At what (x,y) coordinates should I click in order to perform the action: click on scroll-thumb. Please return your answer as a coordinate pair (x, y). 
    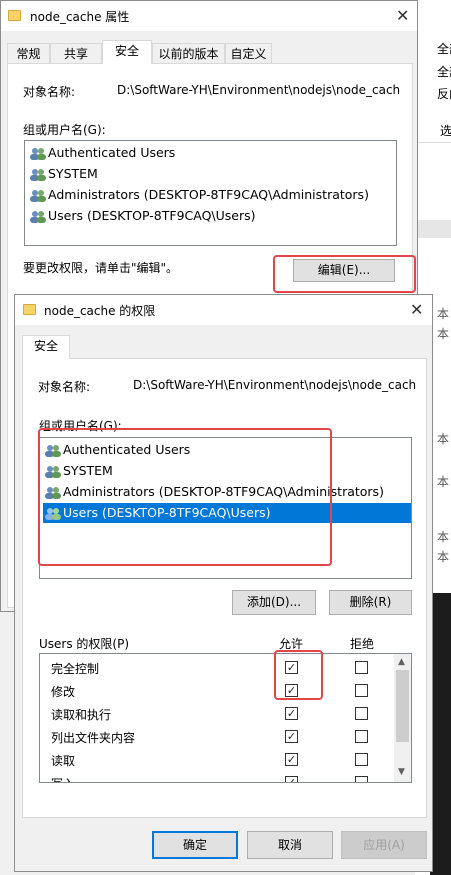
    Looking at the image, I should click on (402, 706).